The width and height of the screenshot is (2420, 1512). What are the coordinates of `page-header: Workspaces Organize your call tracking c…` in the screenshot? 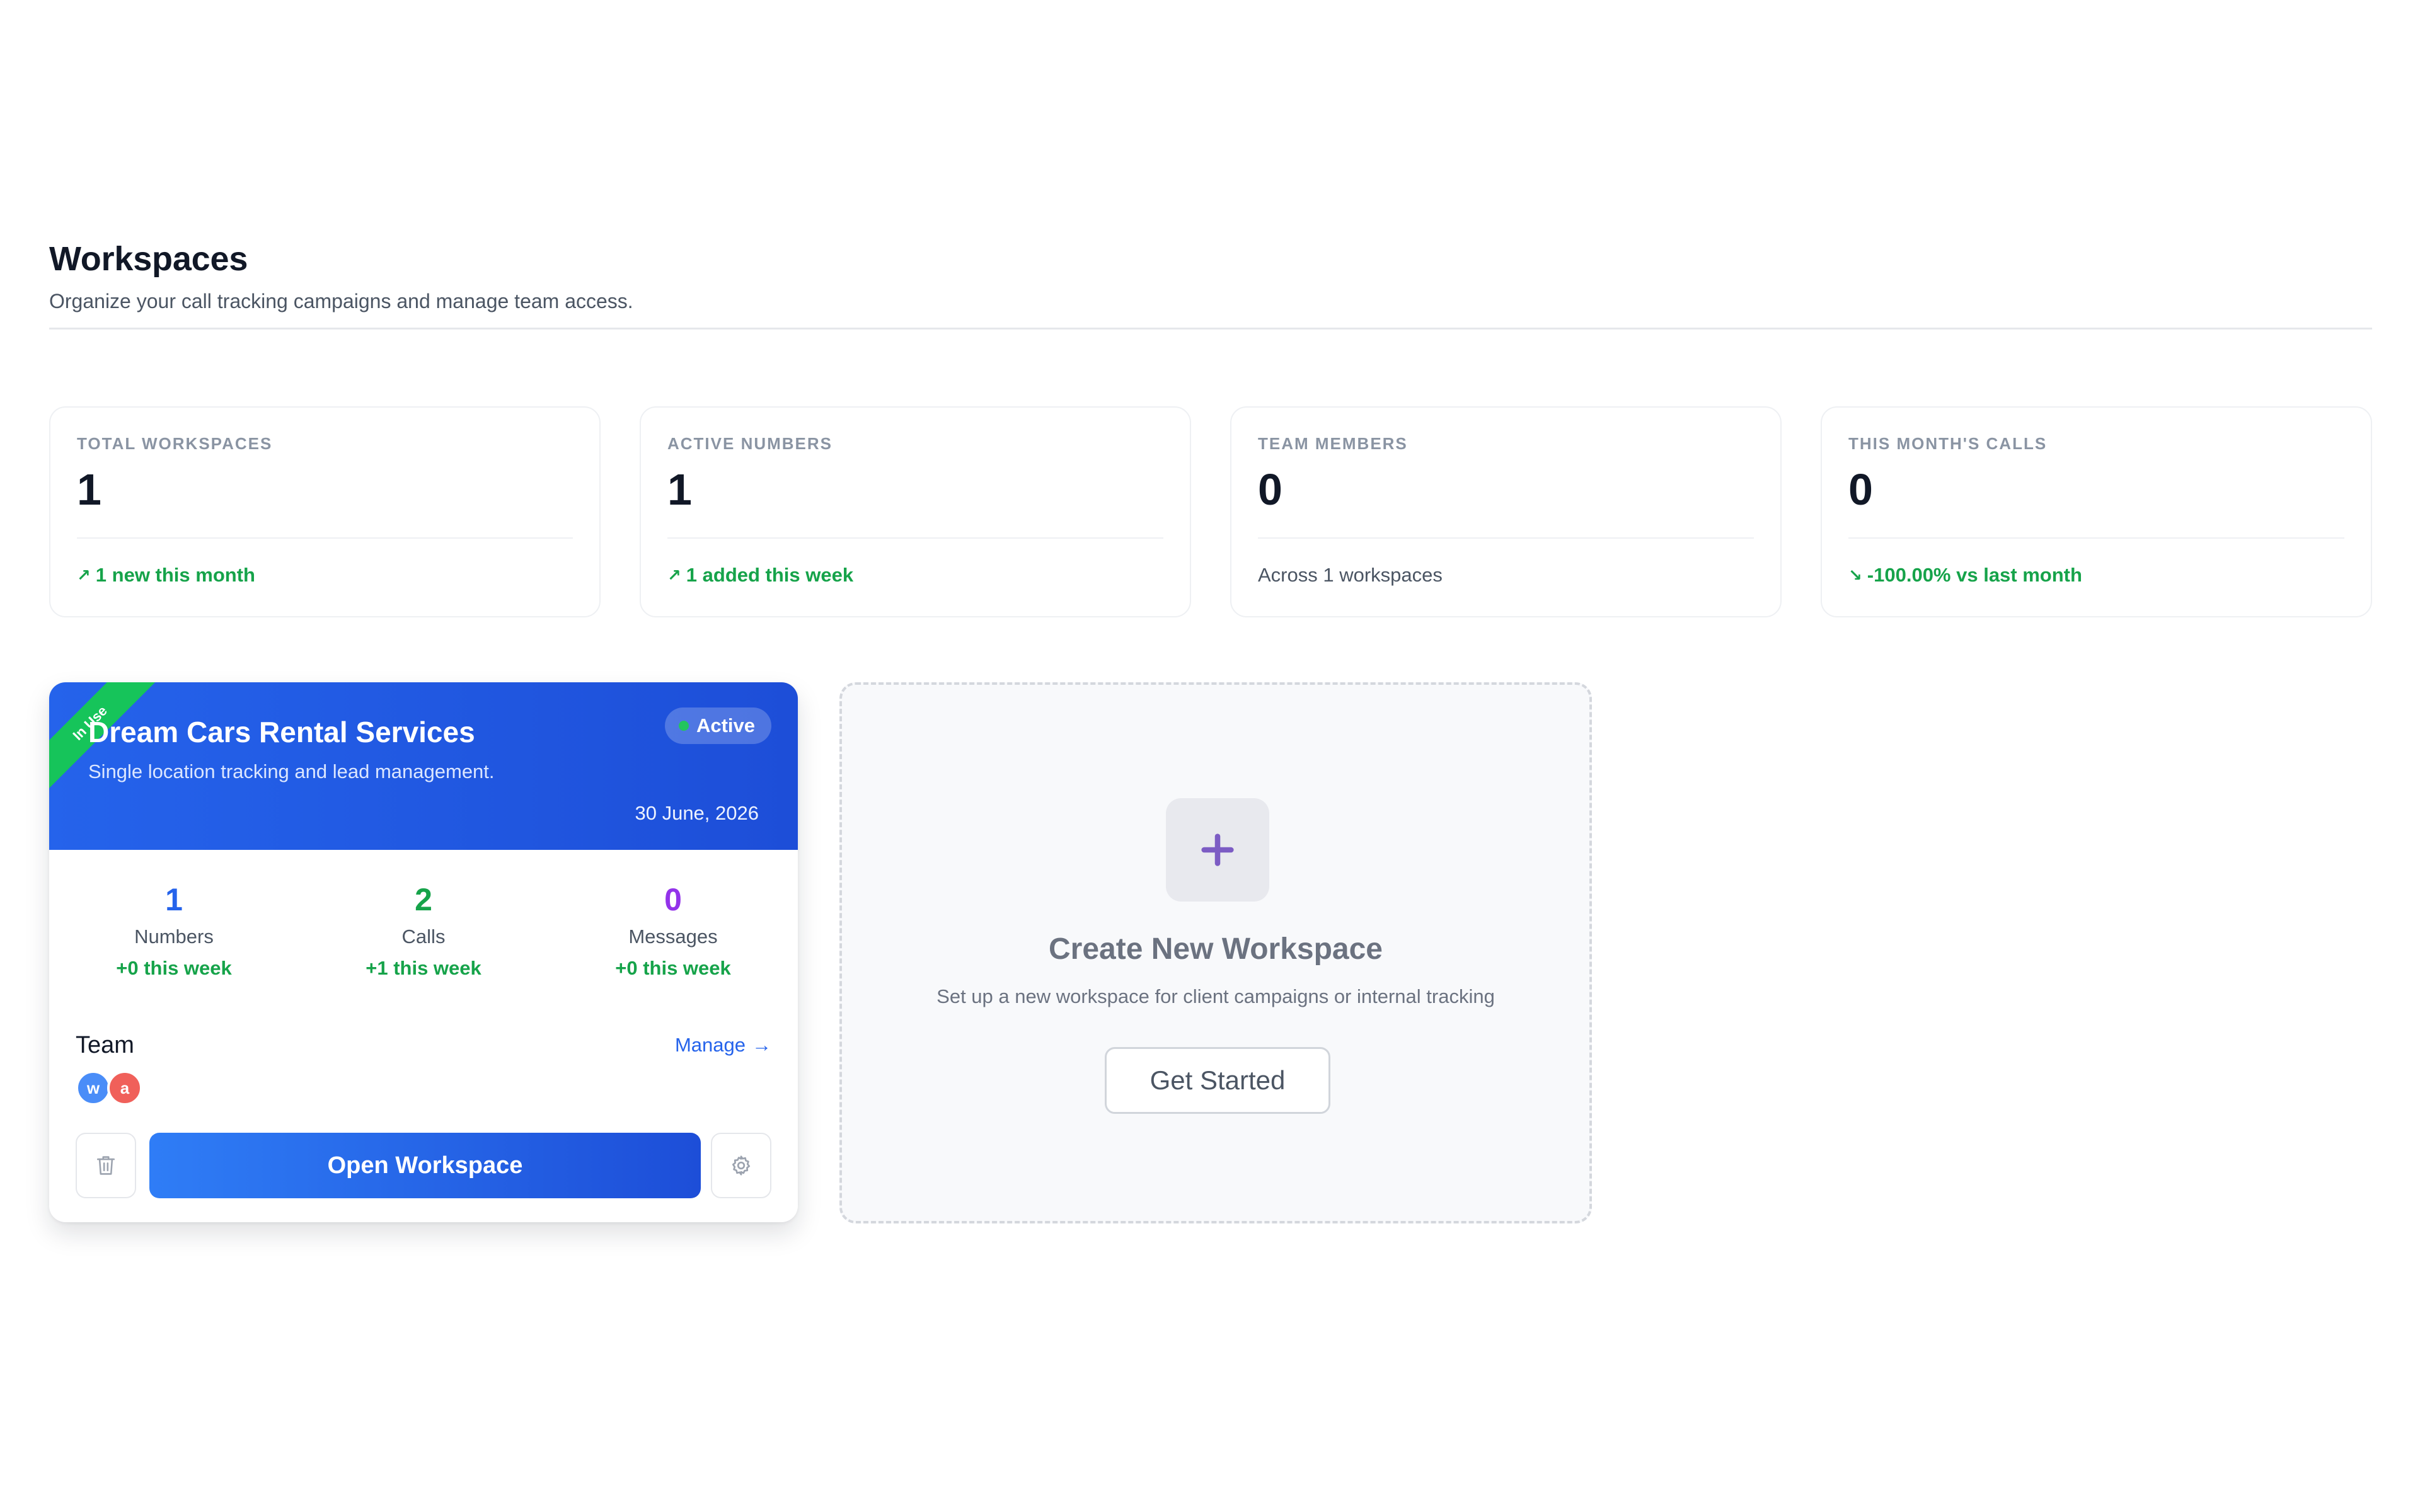 It's located at (1211, 276).